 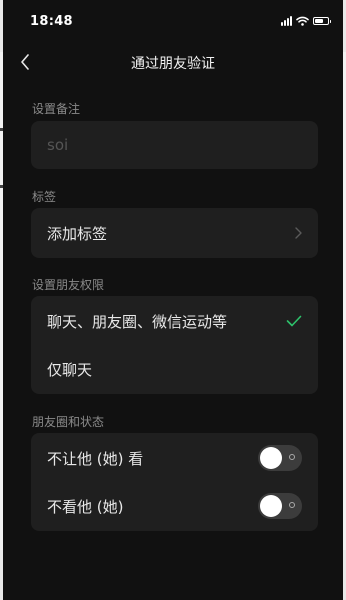 What do you see at coordinates (77, 233) in the screenshot?
I see `add-tag-label: 添加标签` at bounding box center [77, 233].